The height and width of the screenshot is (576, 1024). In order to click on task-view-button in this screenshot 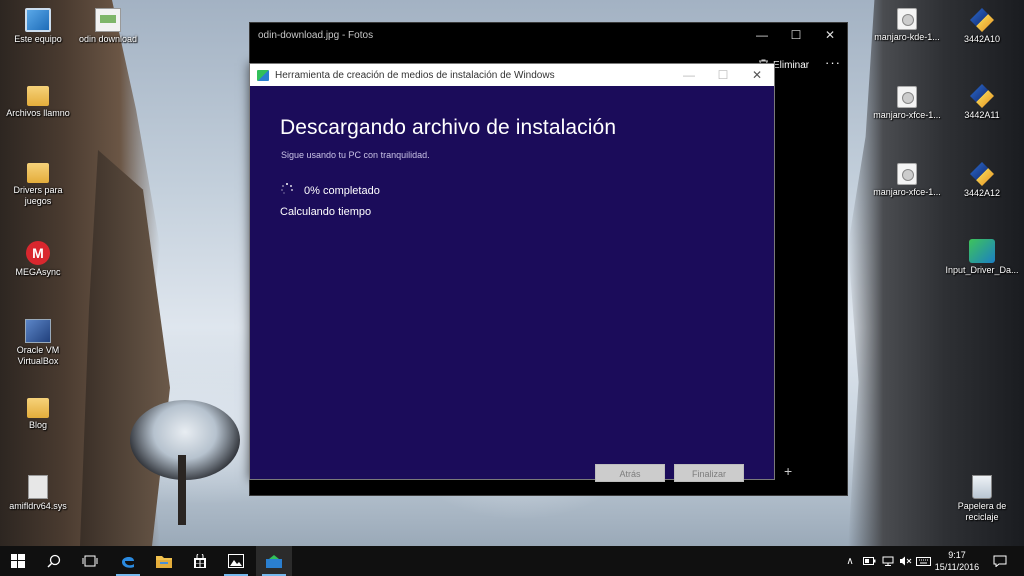, I will do `click(90, 561)`.